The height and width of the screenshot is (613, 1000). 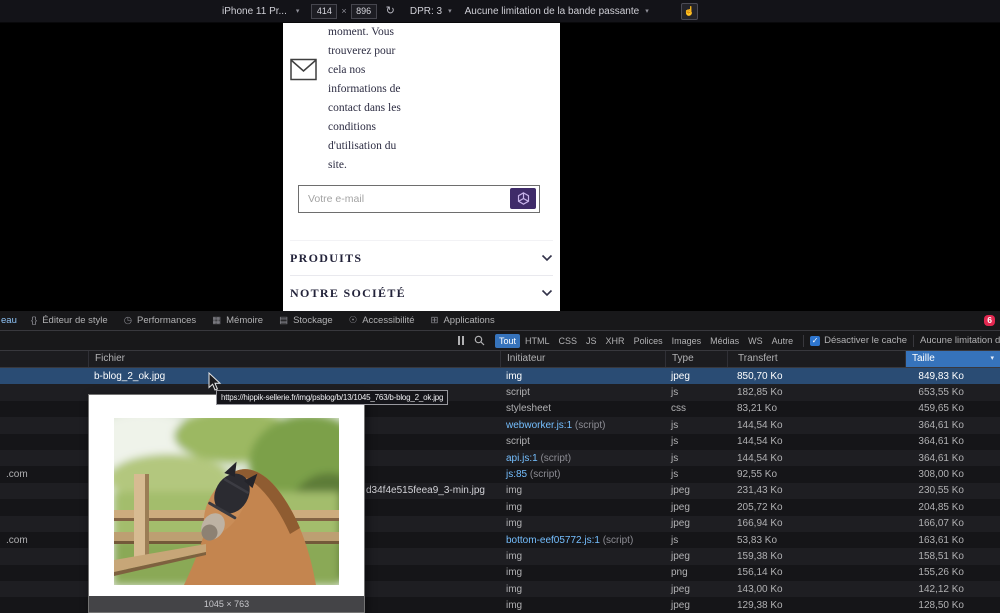 What do you see at coordinates (226, 503) in the screenshot?
I see `image-preview-popup: 1045 × 763` at bounding box center [226, 503].